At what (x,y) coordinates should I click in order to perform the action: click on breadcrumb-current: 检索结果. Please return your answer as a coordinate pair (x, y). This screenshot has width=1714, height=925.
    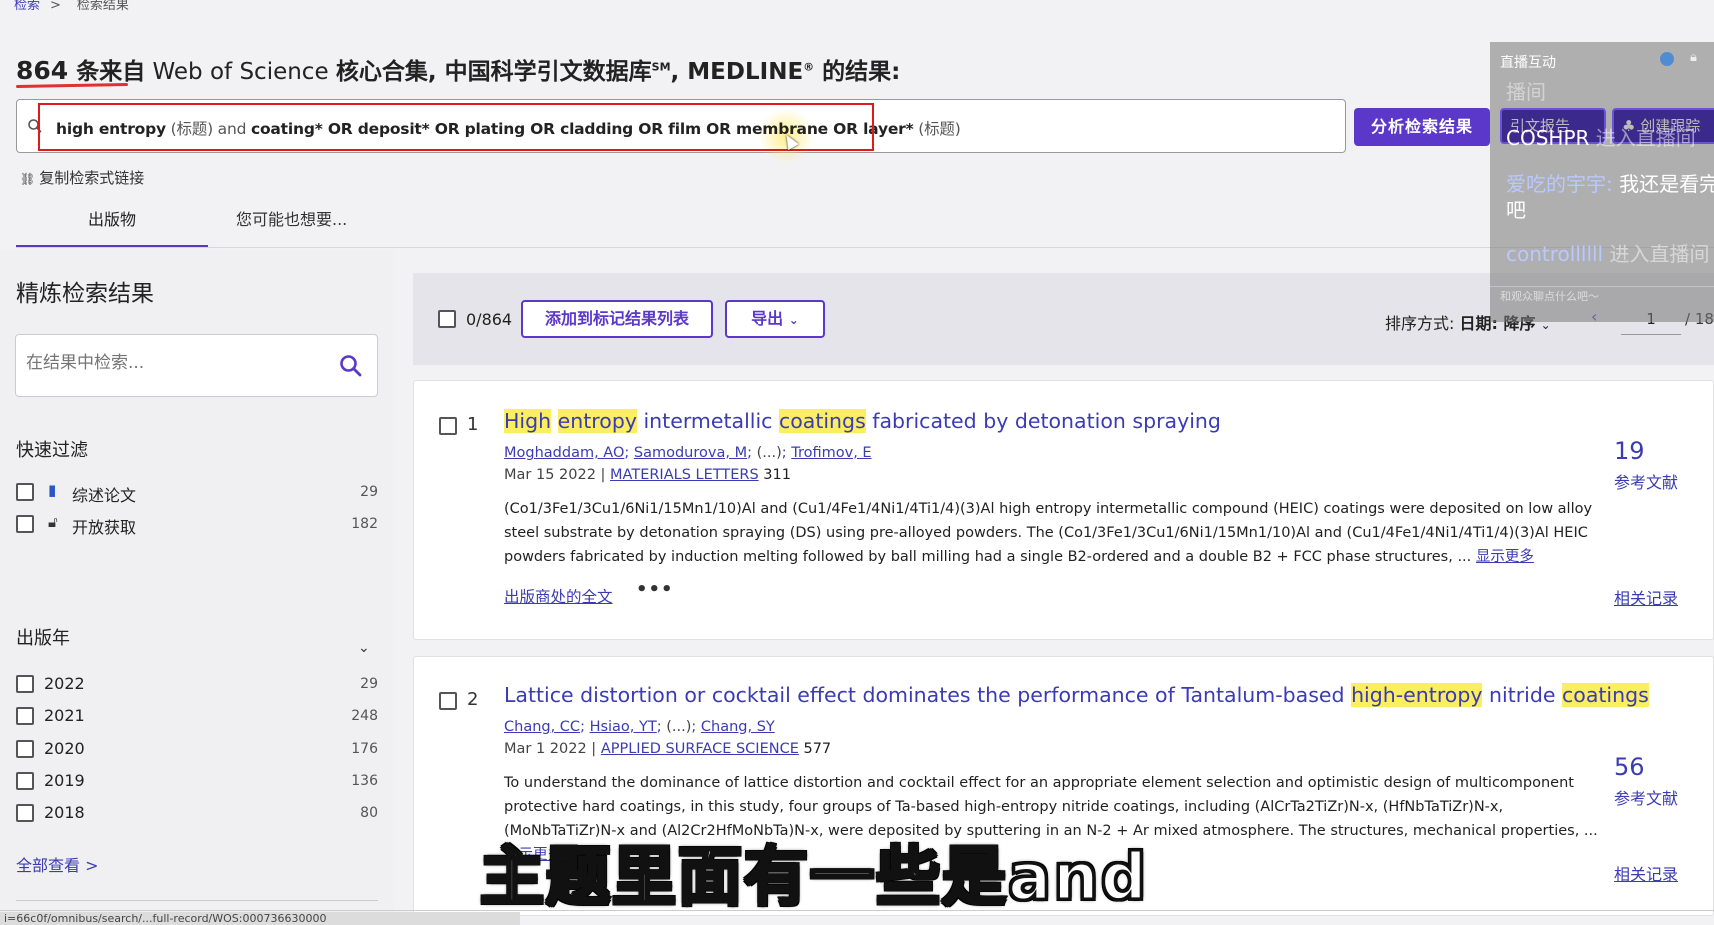
    Looking at the image, I should click on (102, 6).